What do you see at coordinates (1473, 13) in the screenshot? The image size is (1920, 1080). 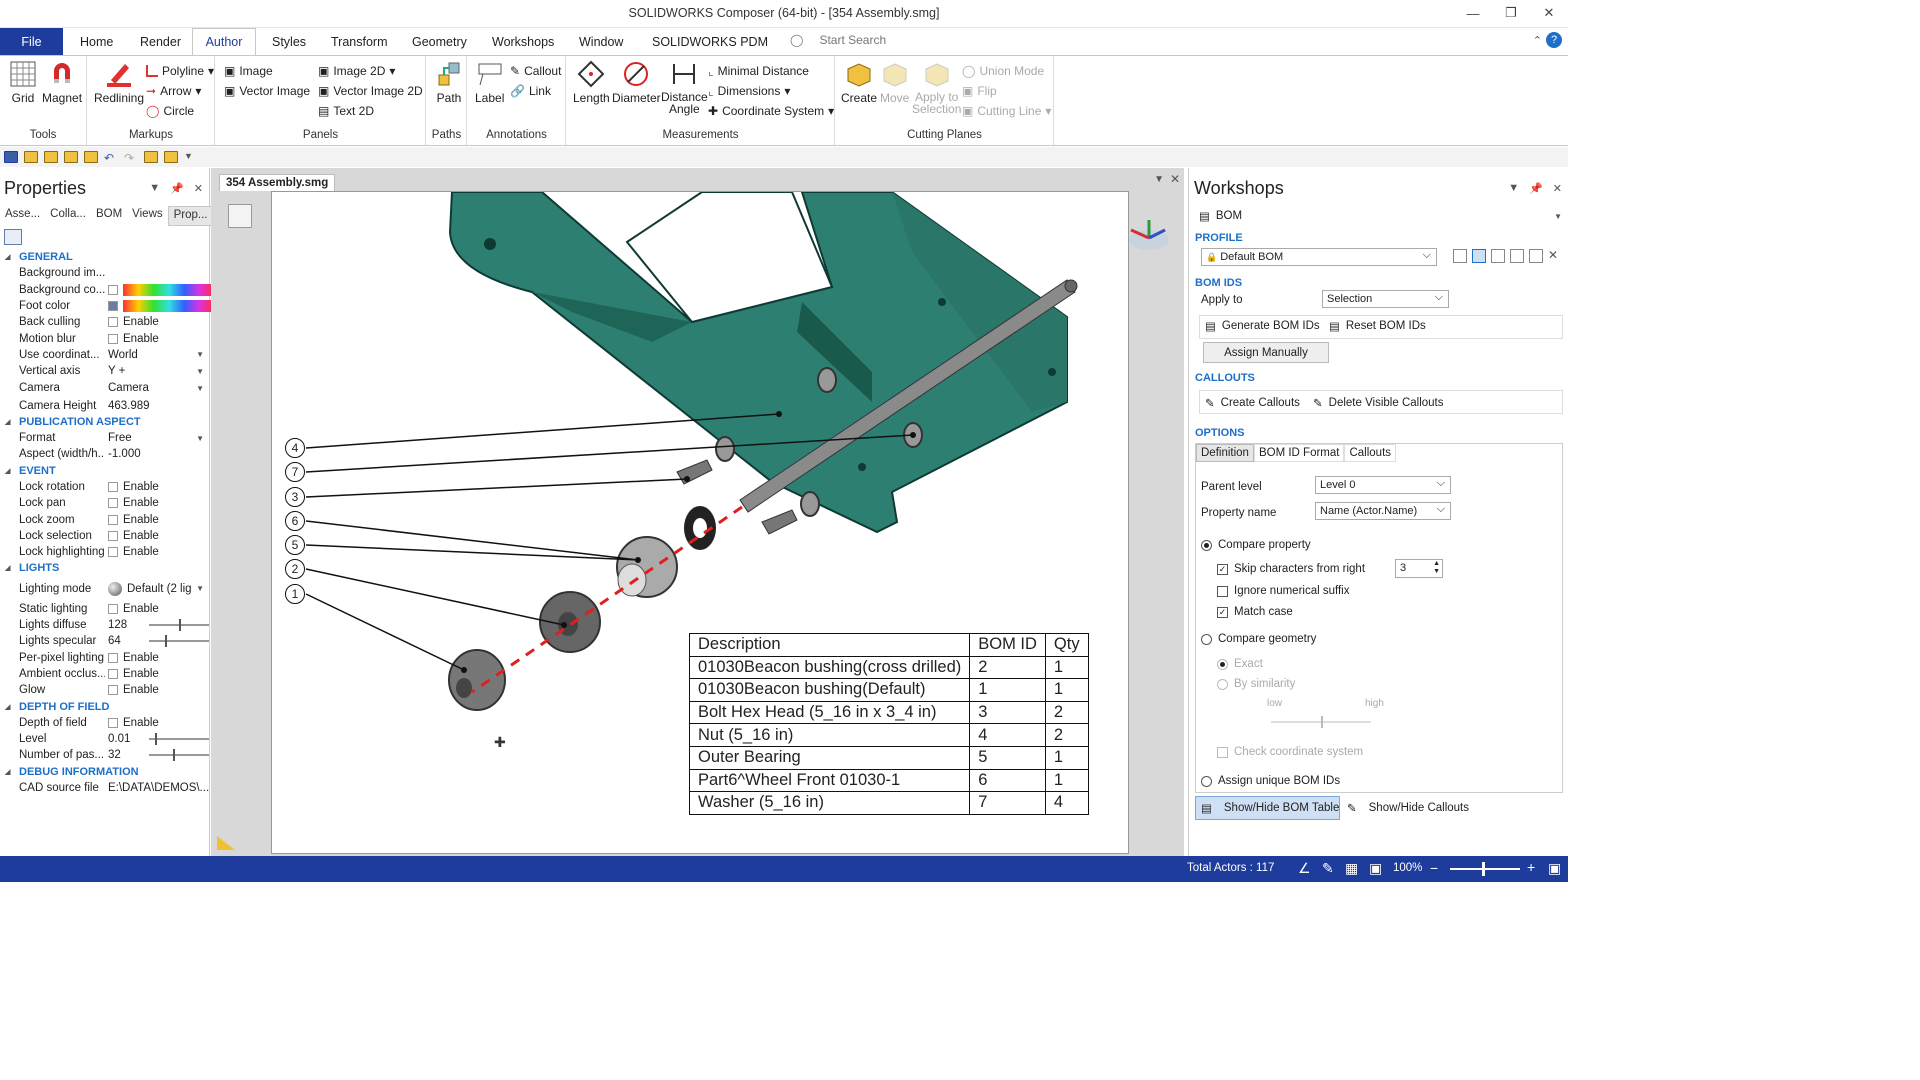 I see `minimize-icon: —` at bounding box center [1473, 13].